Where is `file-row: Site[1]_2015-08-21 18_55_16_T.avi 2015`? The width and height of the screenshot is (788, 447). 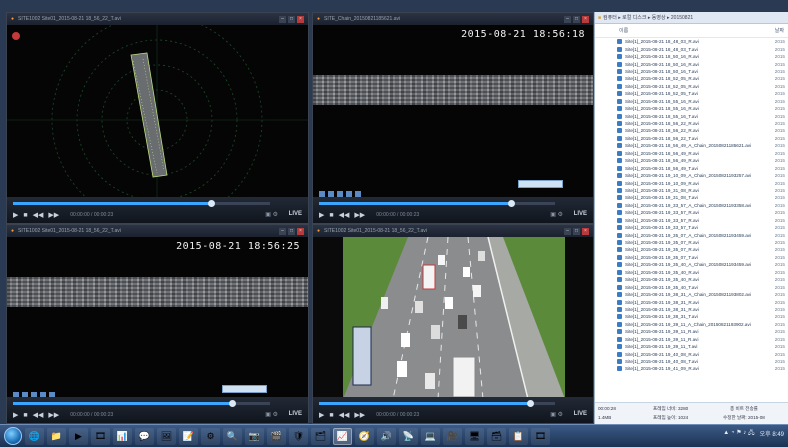 file-row: Site[1]_2015-08-21 18_55_16_T.avi 2015 is located at coordinates (691, 115).